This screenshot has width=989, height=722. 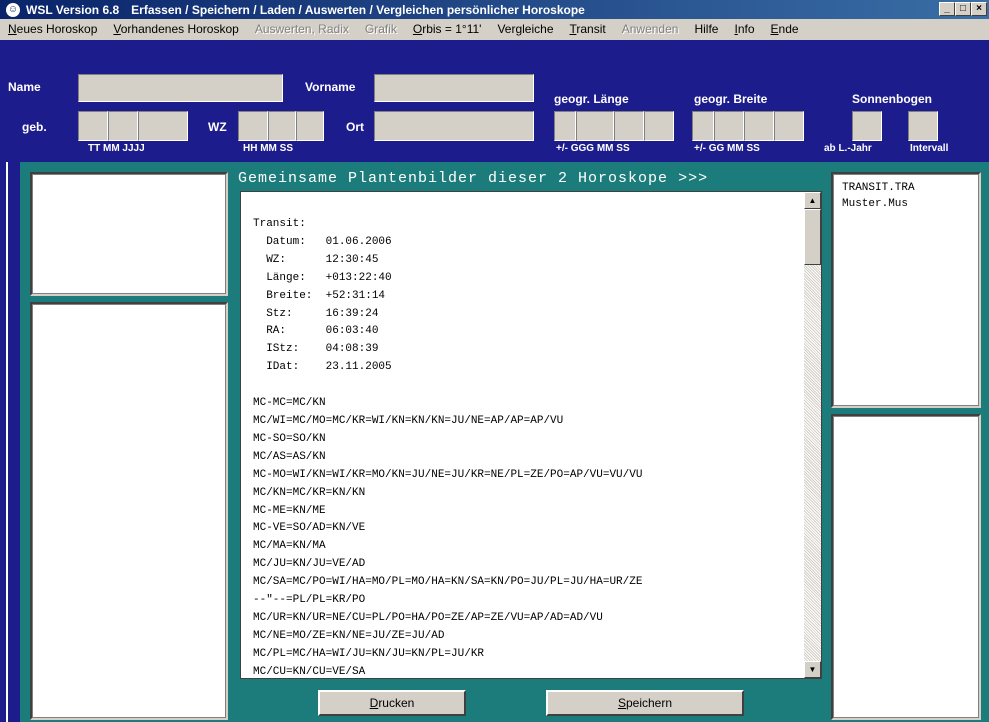 What do you see at coordinates (129, 511) in the screenshot?
I see `left-bottom-panel` at bounding box center [129, 511].